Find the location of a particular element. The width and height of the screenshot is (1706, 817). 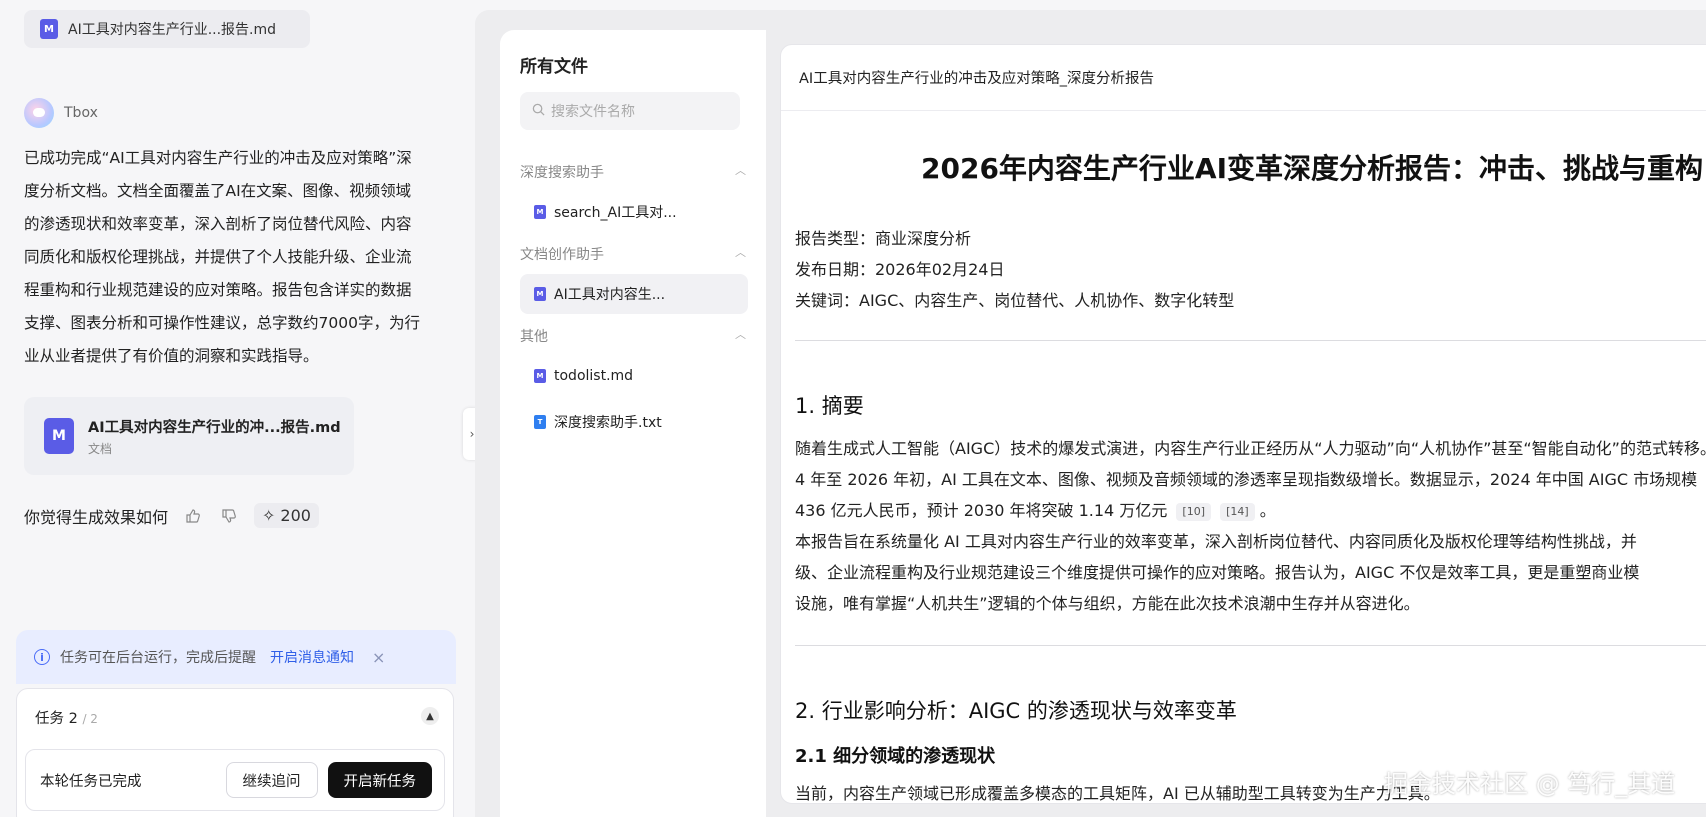

section-heading: 1. 摘要 is located at coordinates (829, 406).